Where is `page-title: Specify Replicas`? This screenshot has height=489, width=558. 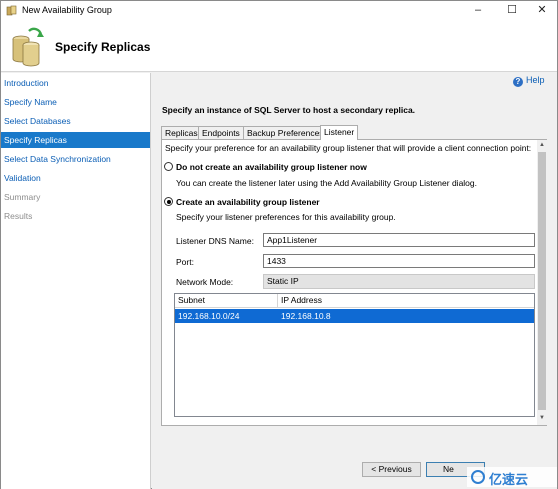
page-title: Specify Replicas is located at coordinates (103, 47).